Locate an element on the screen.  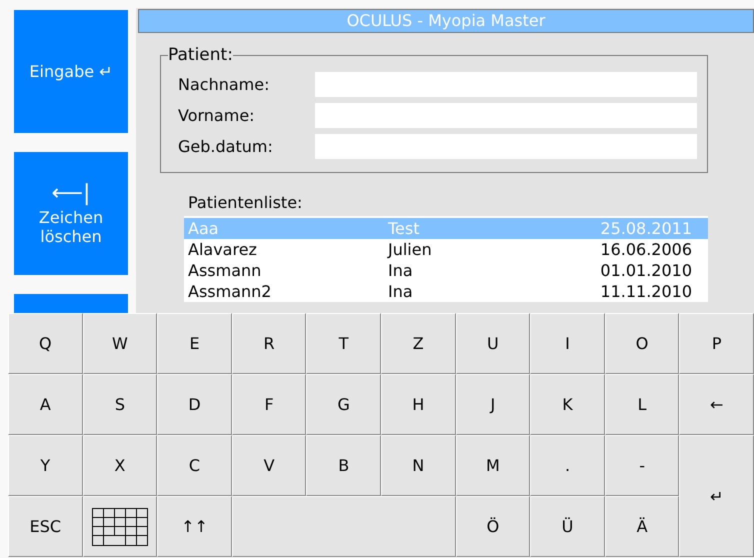
key: - is located at coordinates (642, 465).